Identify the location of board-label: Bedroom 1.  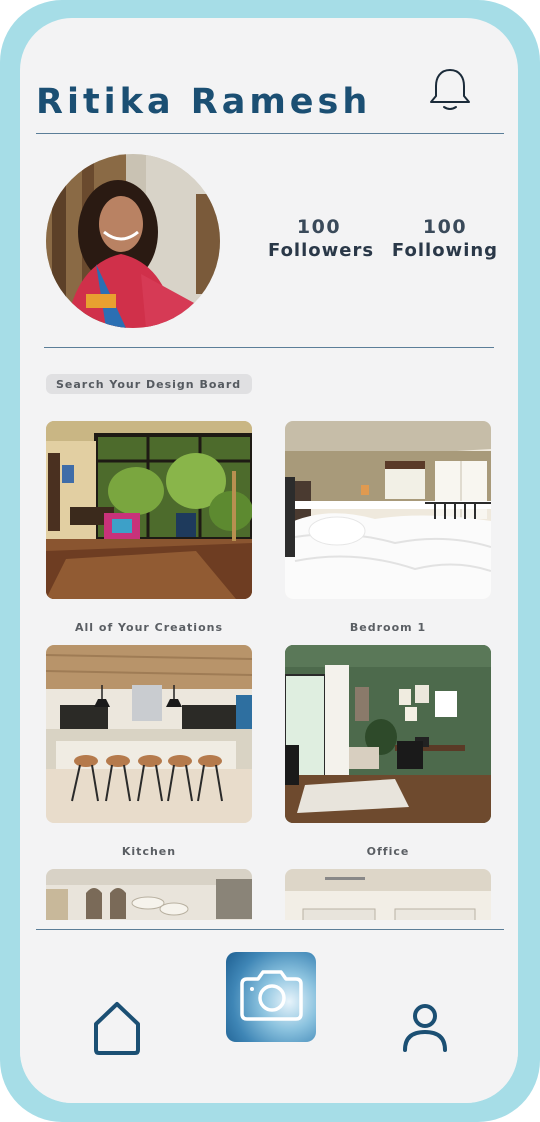
(388, 627).